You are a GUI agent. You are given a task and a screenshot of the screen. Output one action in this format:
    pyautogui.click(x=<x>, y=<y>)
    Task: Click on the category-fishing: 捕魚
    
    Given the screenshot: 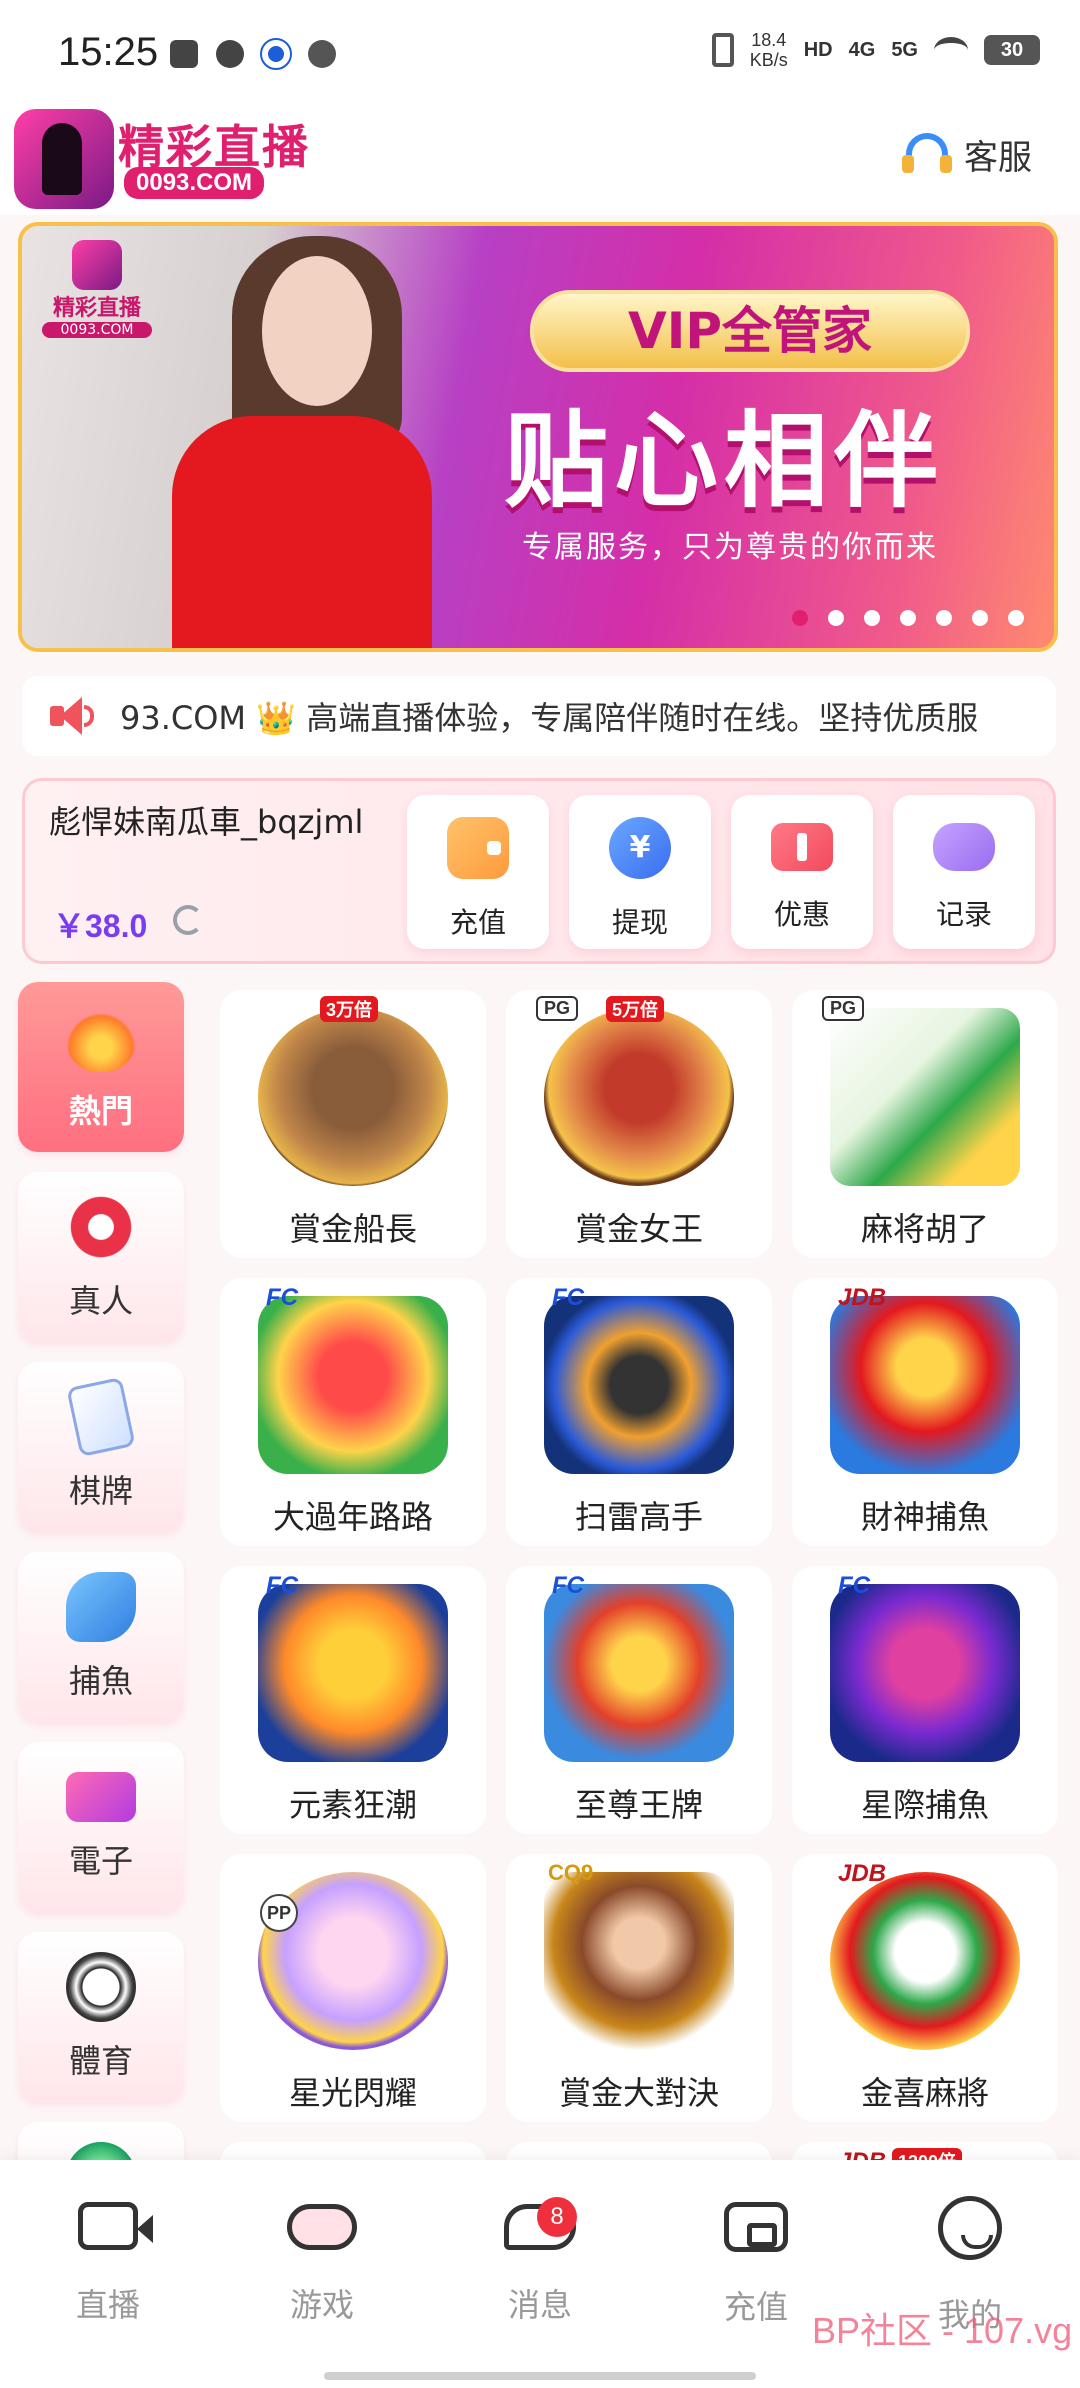 What is the action you would take?
    pyautogui.click(x=101, y=1637)
    